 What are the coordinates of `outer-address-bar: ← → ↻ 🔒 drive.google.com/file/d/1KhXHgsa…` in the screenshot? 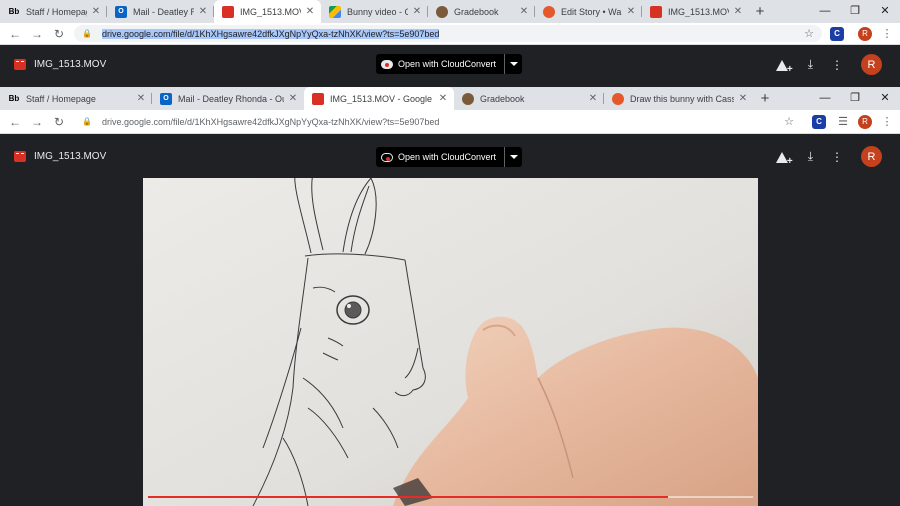 It's located at (450, 34).